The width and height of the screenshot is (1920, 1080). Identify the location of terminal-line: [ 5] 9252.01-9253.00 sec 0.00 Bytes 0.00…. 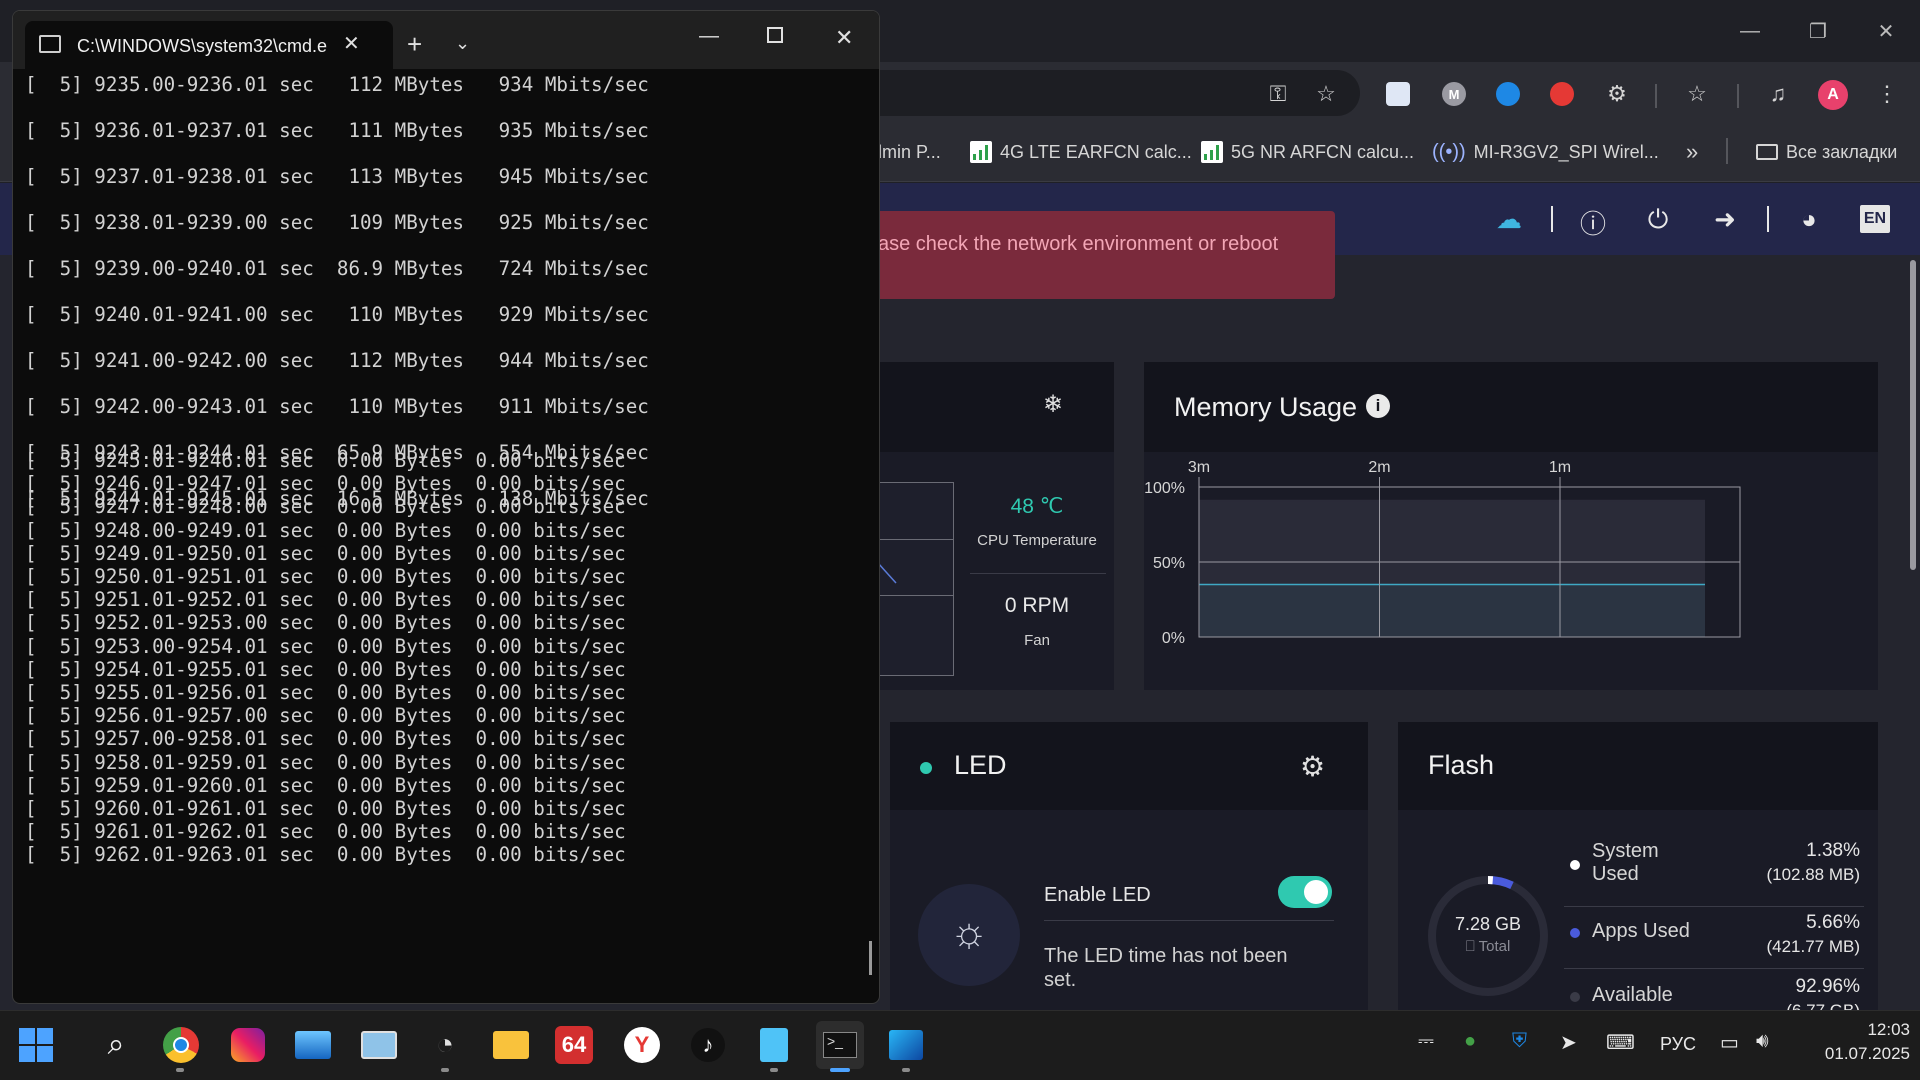
(325, 623).